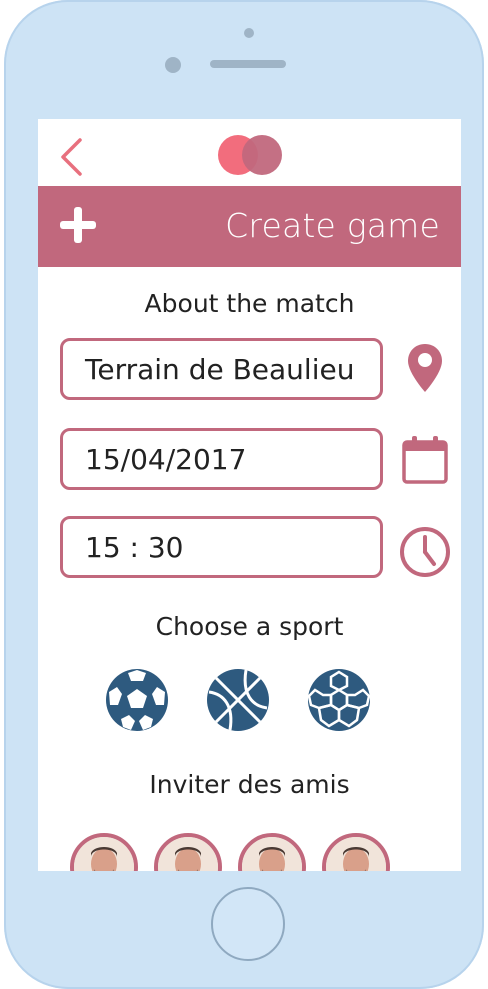  Describe the element at coordinates (173, 65) in the screenshot. I see `proximity-sensor` at that location.